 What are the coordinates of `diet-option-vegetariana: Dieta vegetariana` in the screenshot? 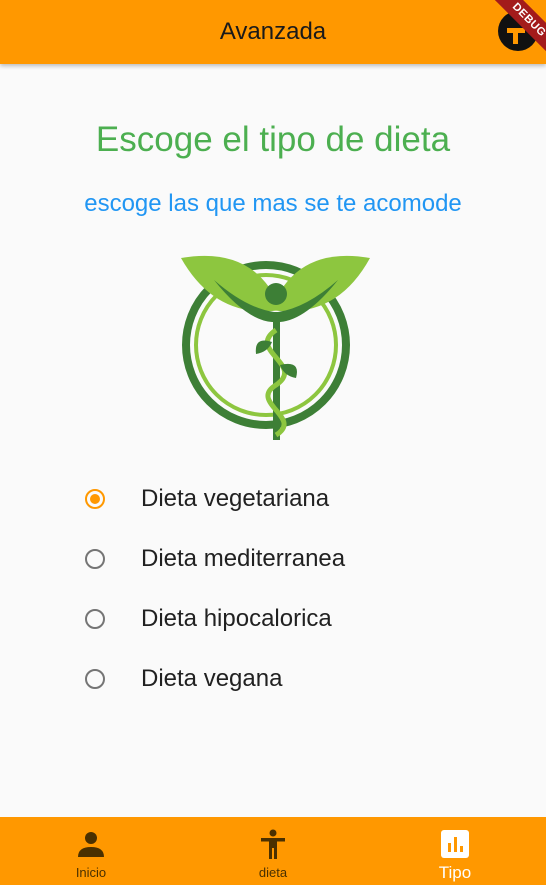 It's located at (290, 499).